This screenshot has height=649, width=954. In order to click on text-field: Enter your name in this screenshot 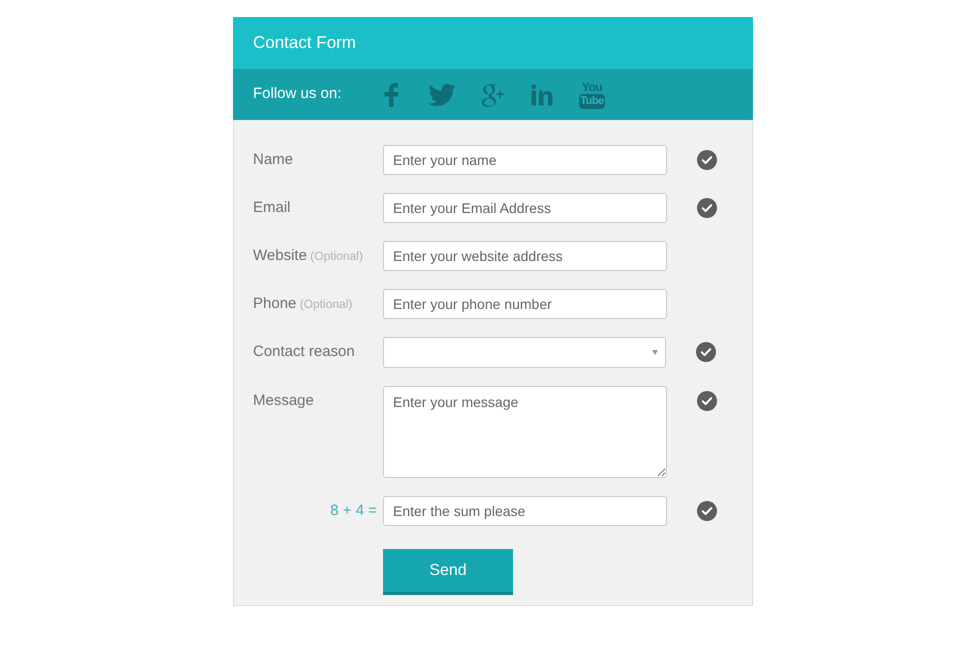, I will do `click(525, 160)`.